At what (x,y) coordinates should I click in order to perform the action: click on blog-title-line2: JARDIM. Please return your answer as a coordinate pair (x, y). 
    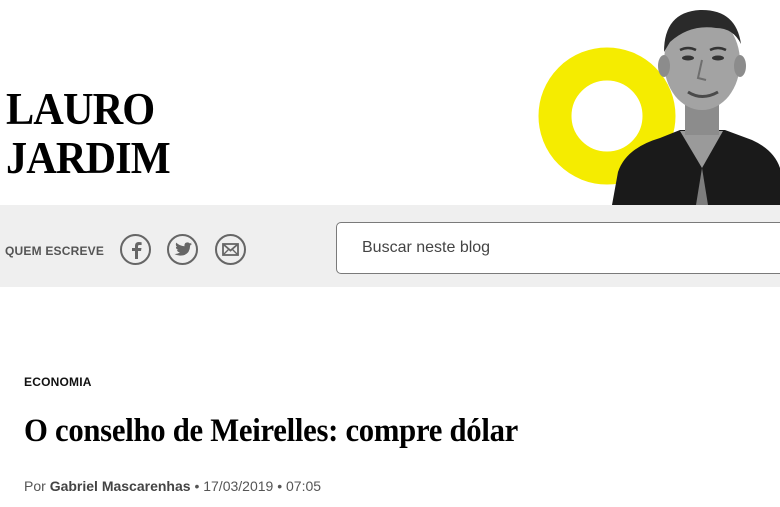
    Looking at the image, I should click on (88, 157).